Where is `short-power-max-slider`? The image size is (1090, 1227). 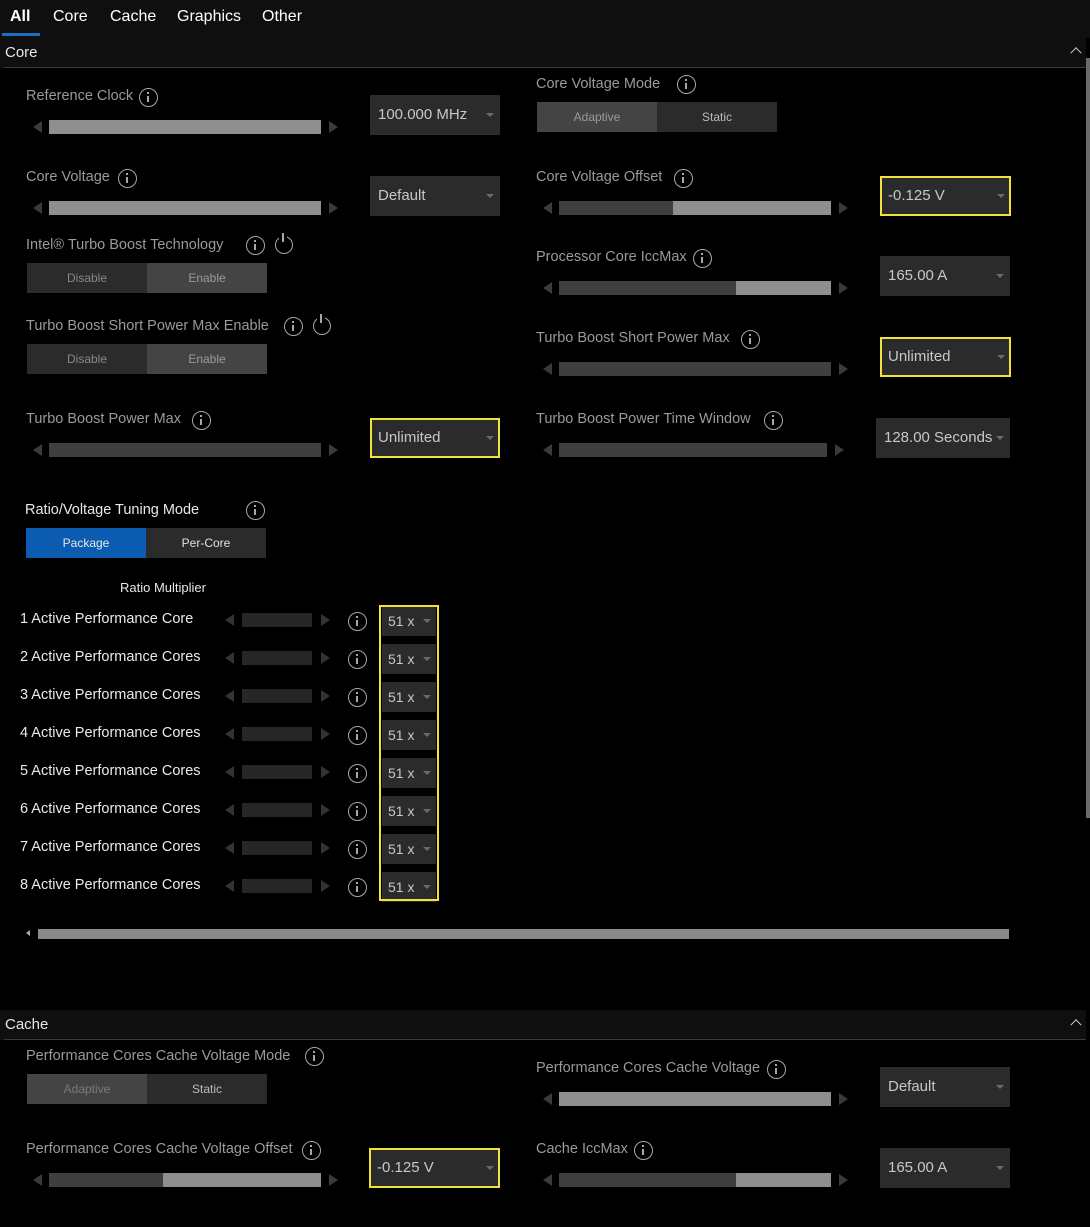 short-power-max-slider is located at coordinates (695, 369).